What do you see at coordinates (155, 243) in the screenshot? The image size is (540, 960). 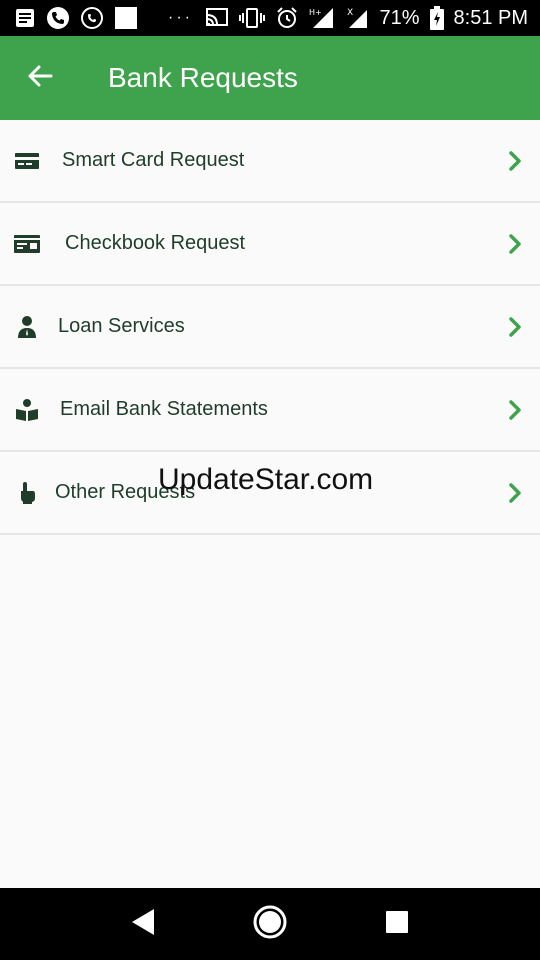 I see `menu-item-label: Checkbook Request` at bounding box center [155, 243].